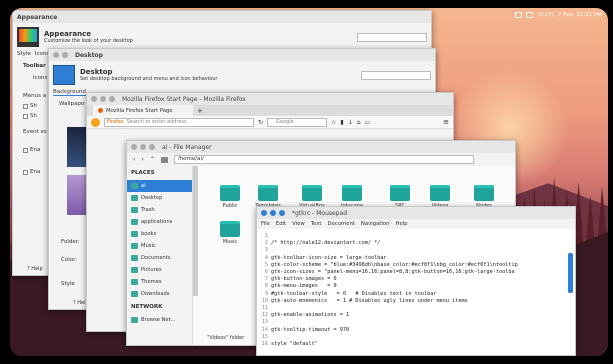  I want to click on line-number: 4, so click(266, 257).